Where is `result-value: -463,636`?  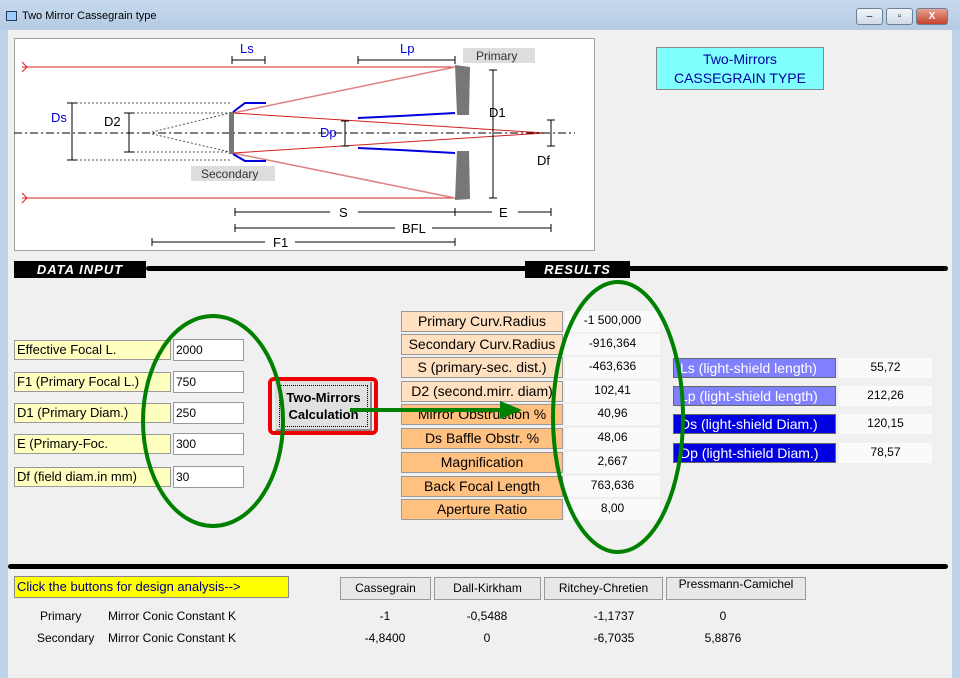
result-value: -463,636 is located at coordinates (612, 367).